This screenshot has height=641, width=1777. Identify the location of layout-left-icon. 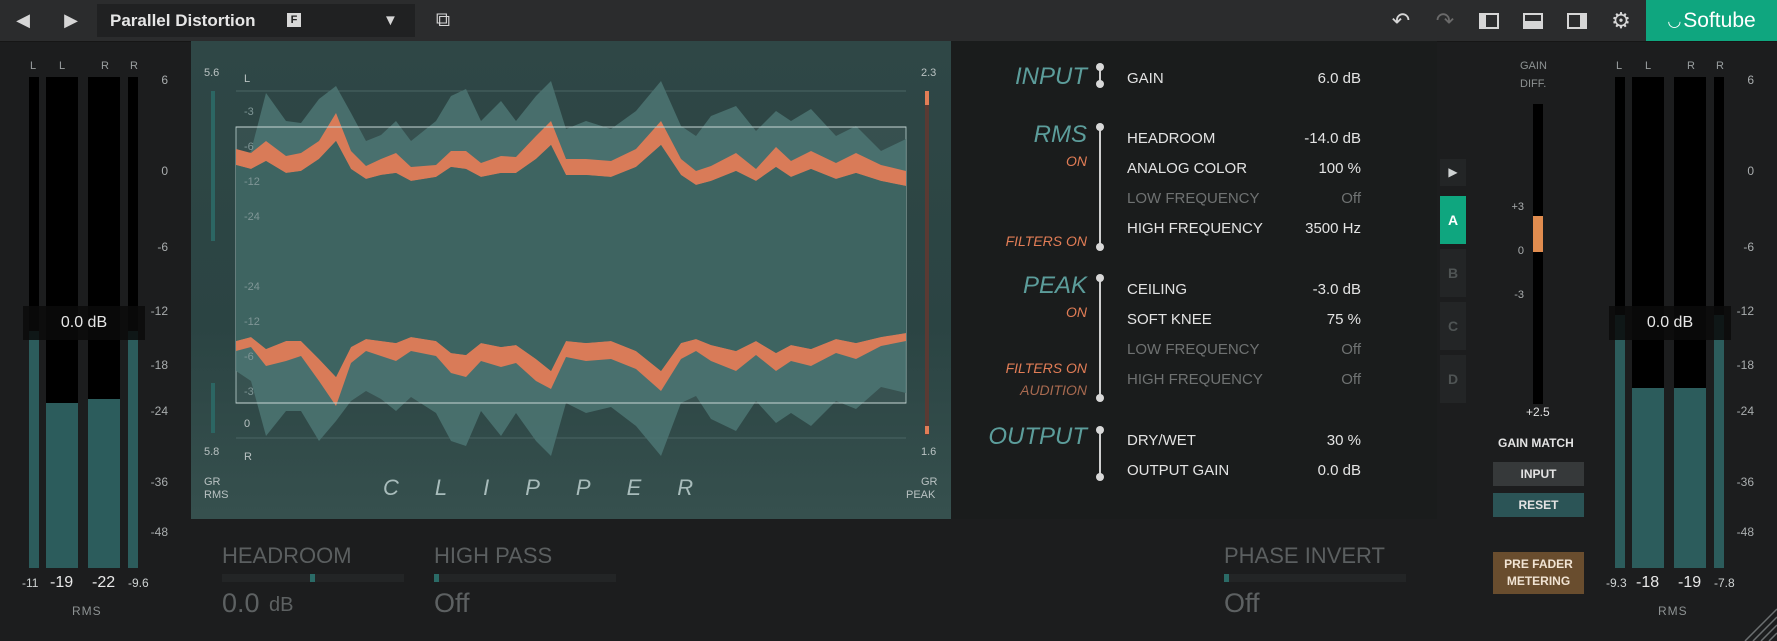
(1489, 20).